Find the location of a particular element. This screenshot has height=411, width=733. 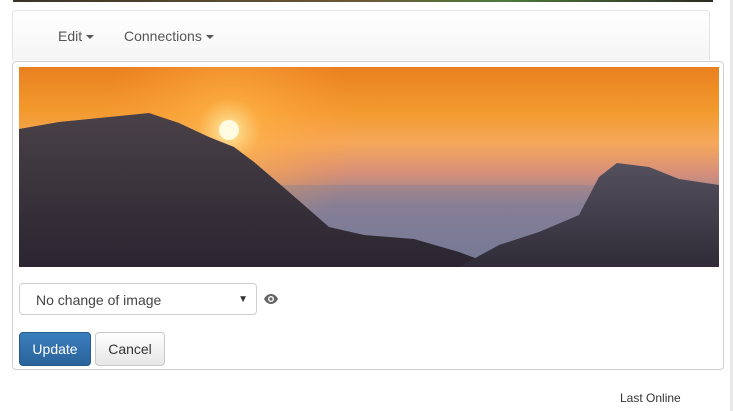

eye-icon is located at coordinates (271, 299).